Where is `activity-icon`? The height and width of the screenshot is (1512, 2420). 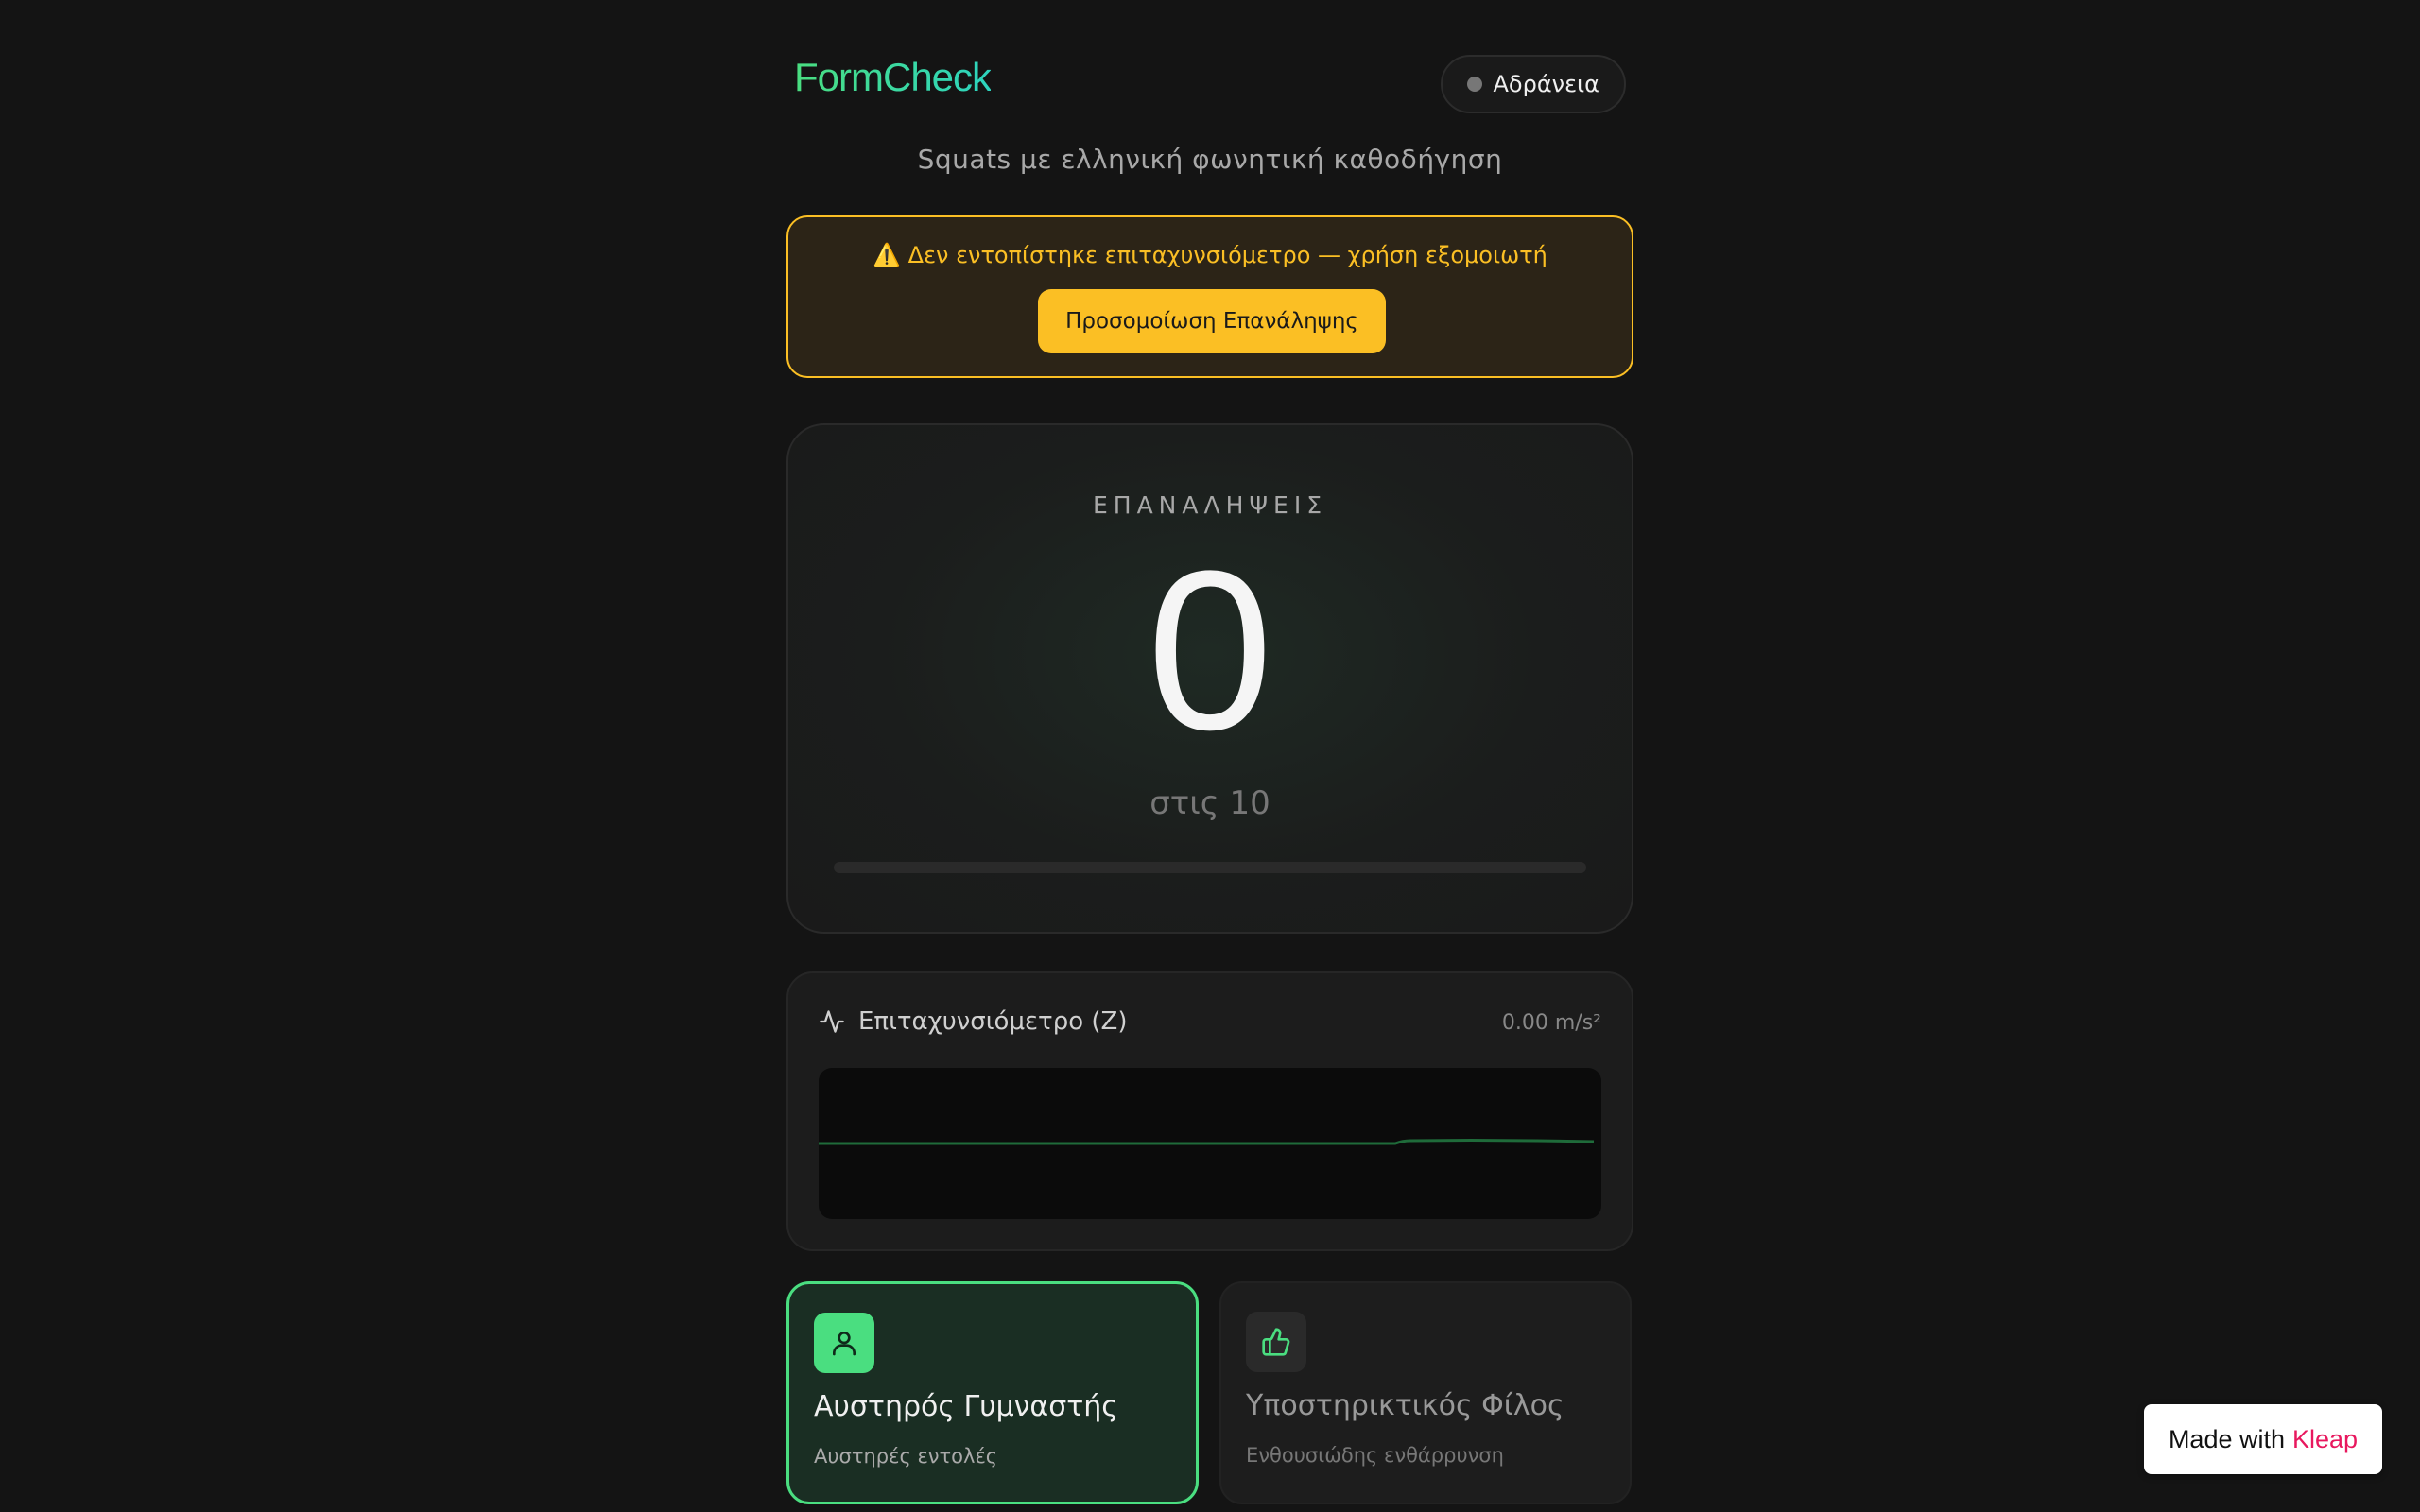
activity-icon is located at coordinates (832, 1021).